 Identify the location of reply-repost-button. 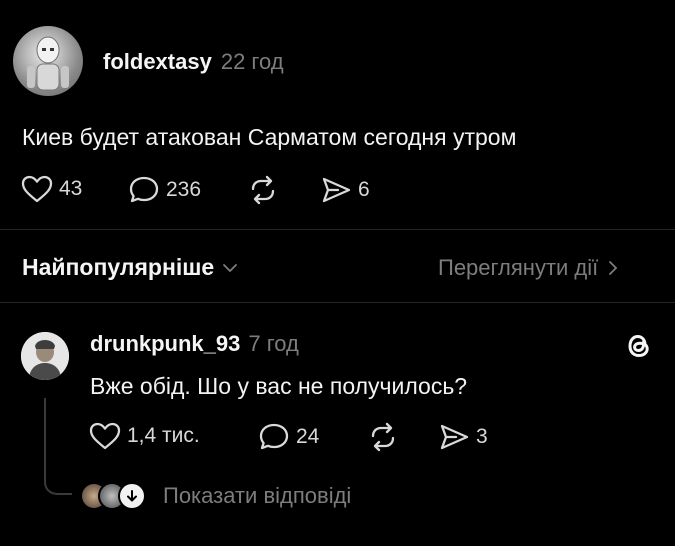
(383, 437).